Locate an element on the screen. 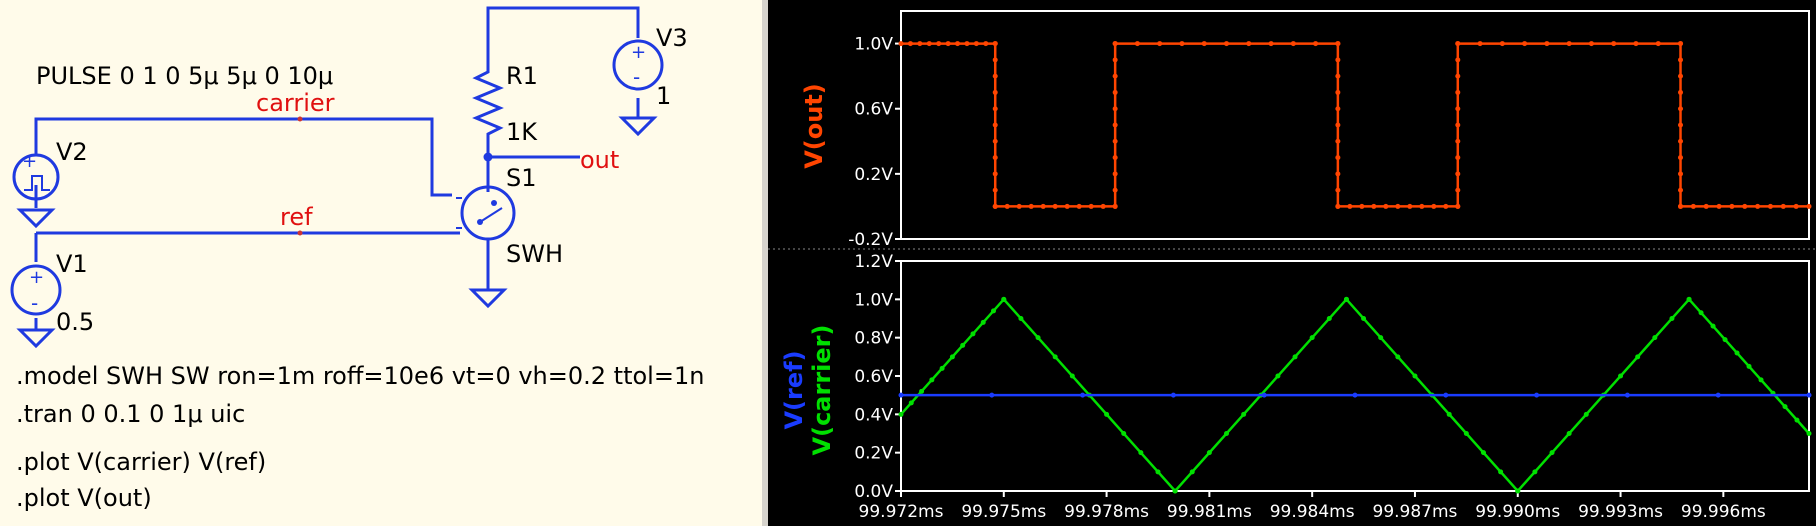 This screenshot has height=526, width=1816. v3-name-label: V3 is located at coordinates (672, 38).